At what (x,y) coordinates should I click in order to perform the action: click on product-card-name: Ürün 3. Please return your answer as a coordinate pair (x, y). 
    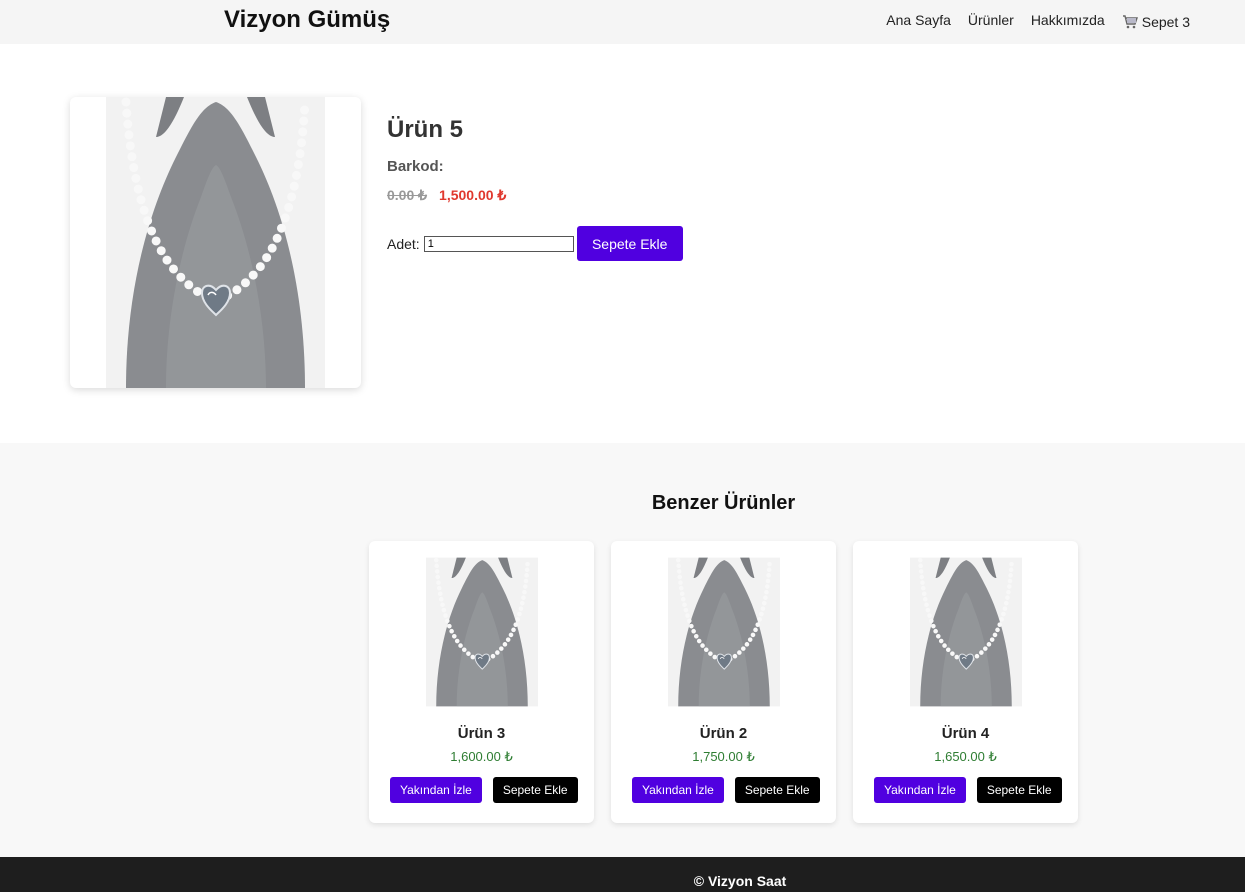
    Looking at the image, I should click on (481, 733).